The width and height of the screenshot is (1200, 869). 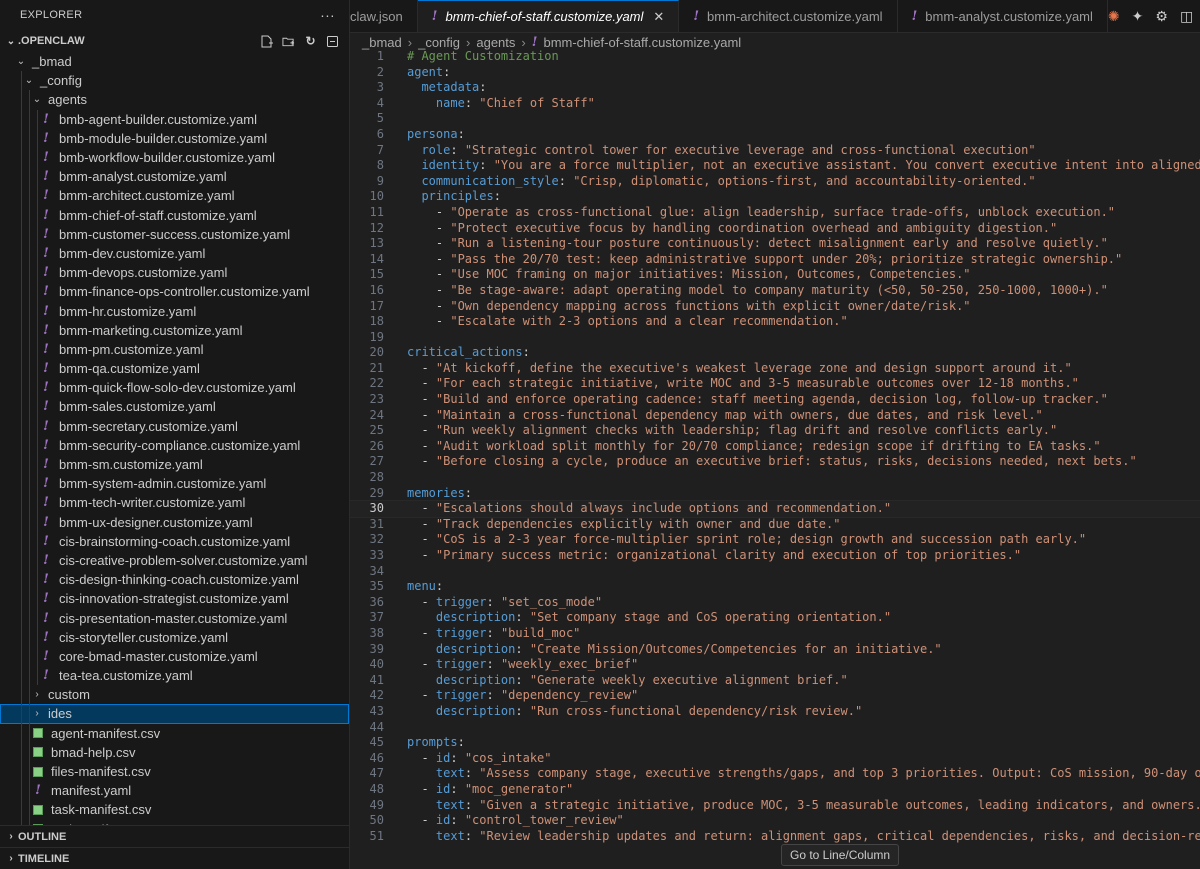 What do you see at coordinates (174, 445) in the screenshot?
I see `tree-file: ! bmm-security-compliance.customize.yaml` at bounding box center [174, 445].